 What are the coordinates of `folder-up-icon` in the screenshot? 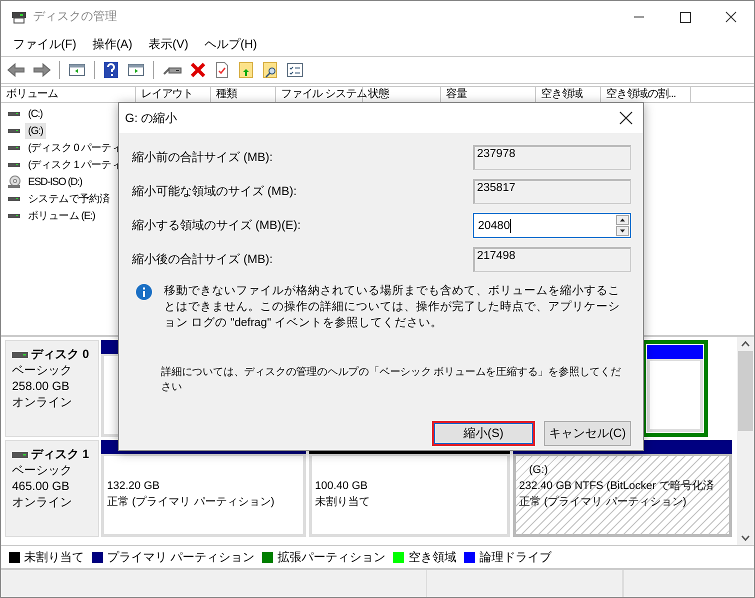 It's located at (246, 70).